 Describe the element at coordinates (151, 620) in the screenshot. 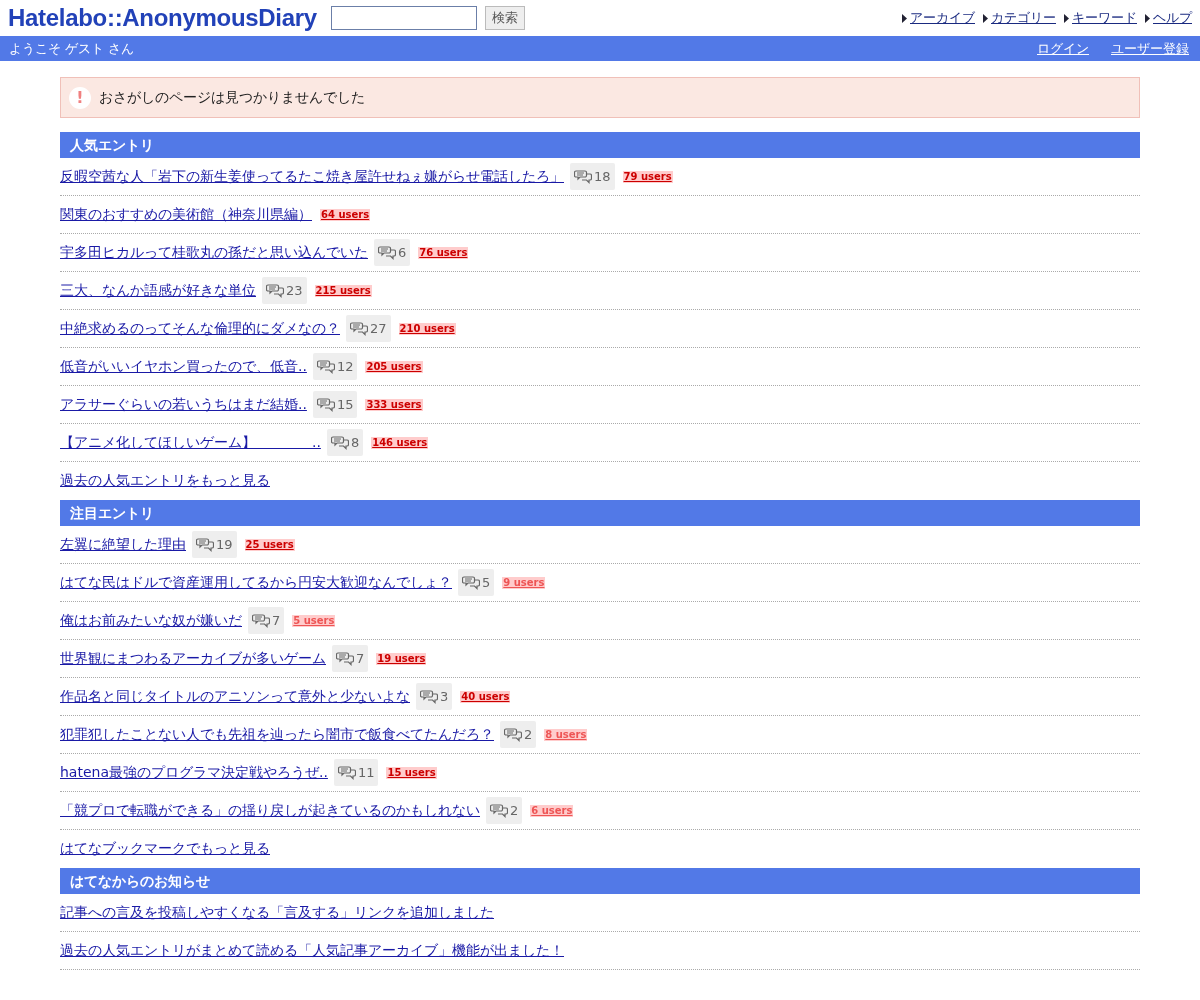

I see `entry-link: 俺はお前みたいな奴が嫌いだ` at that location.